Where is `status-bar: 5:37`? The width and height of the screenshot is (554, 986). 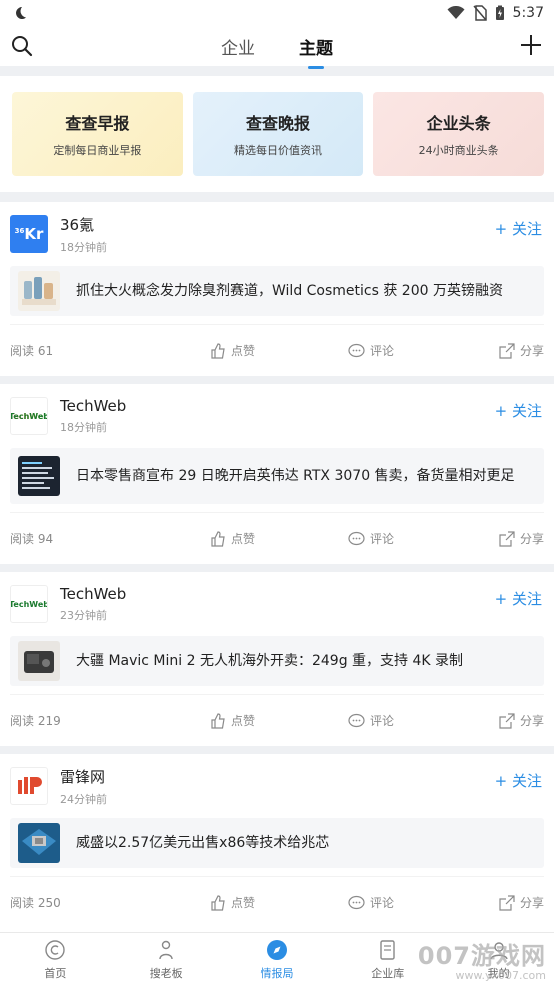
status-bar: 5:37 is located at coordinates (277, 13).